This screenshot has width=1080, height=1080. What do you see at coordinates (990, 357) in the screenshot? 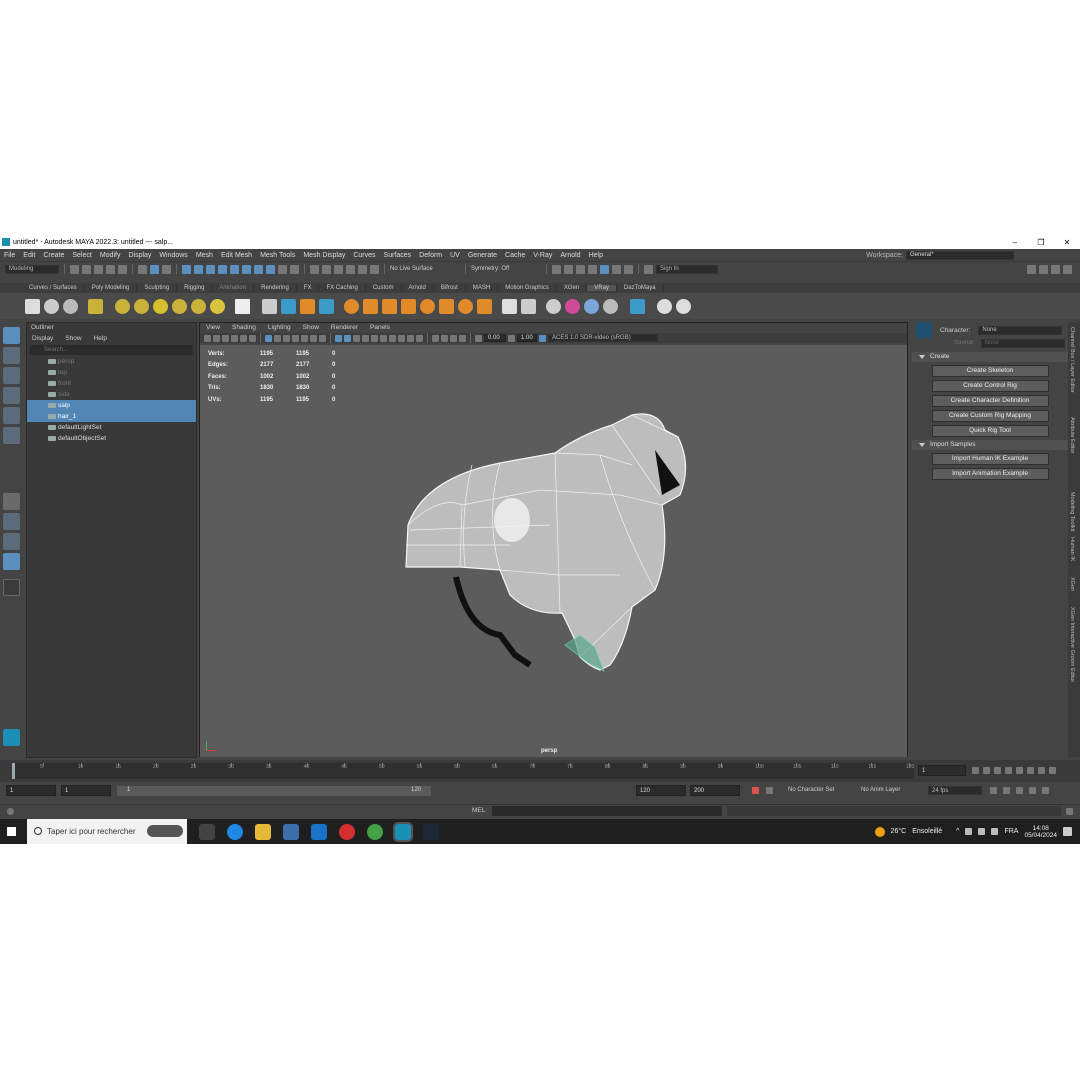
I see `create-section-header: Create` at bounding box center [990, 357].